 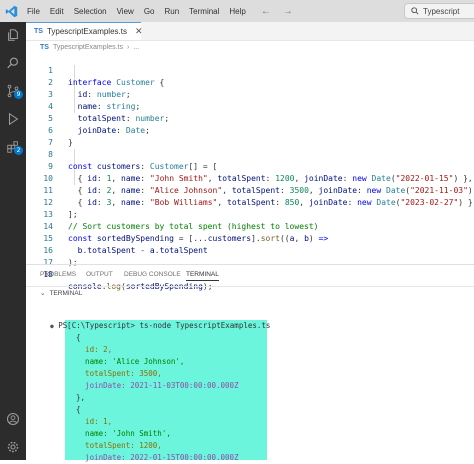 What do you see at coordinates (250, 275) in the screenshot?
I see `panel-tabs: PROBLEMS OUTPUT DEBUG CONSOLE TERMINAL` at bounding box center [250, 275].